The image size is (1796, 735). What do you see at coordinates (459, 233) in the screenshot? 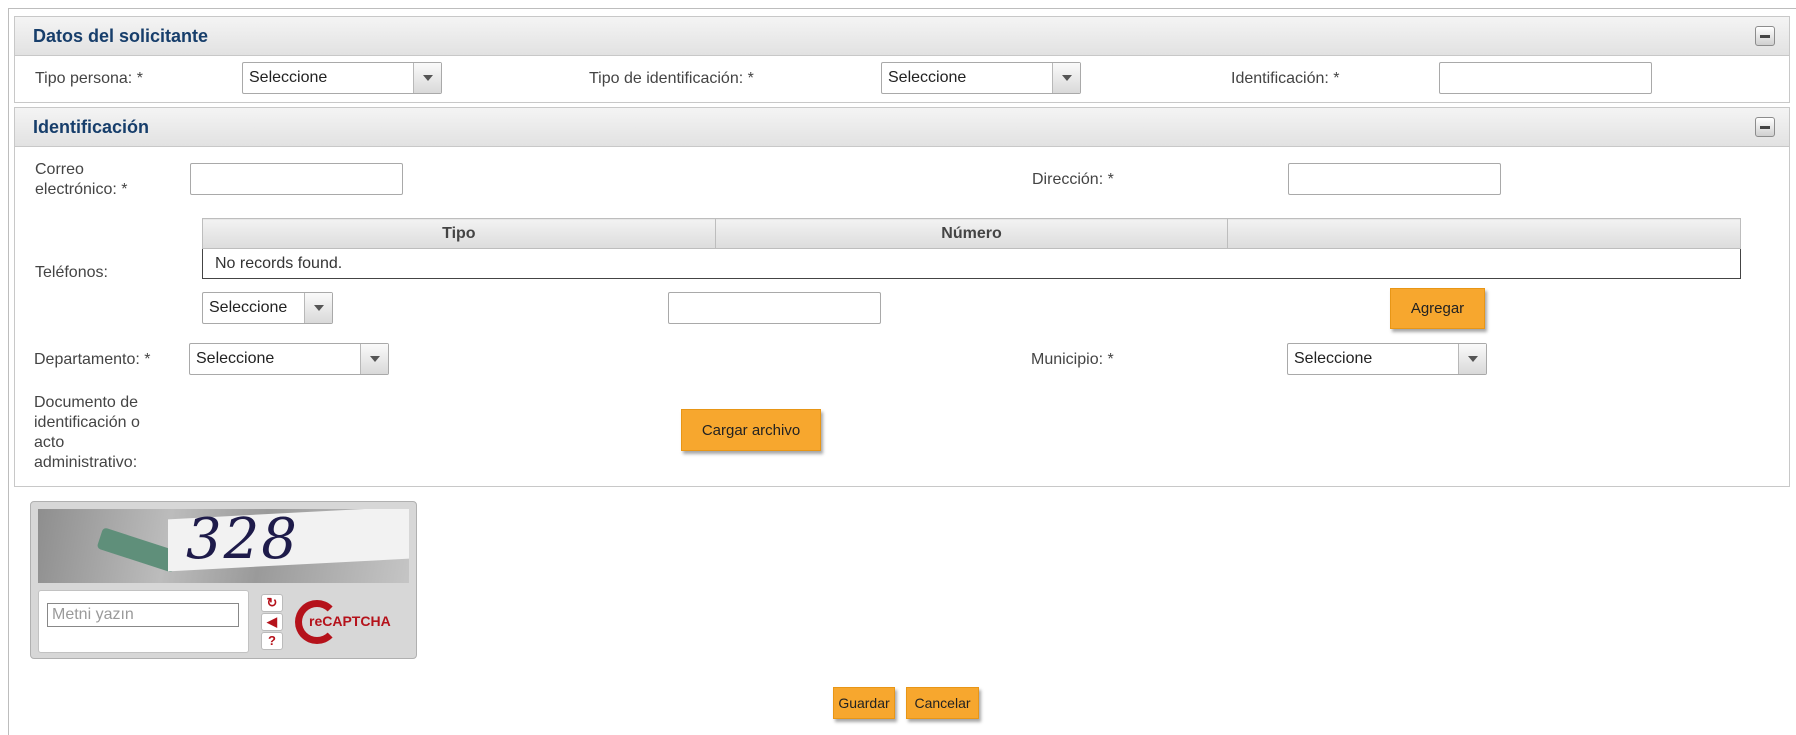
I see `column-header-type: Tipo` at bounding box center [459, 233].